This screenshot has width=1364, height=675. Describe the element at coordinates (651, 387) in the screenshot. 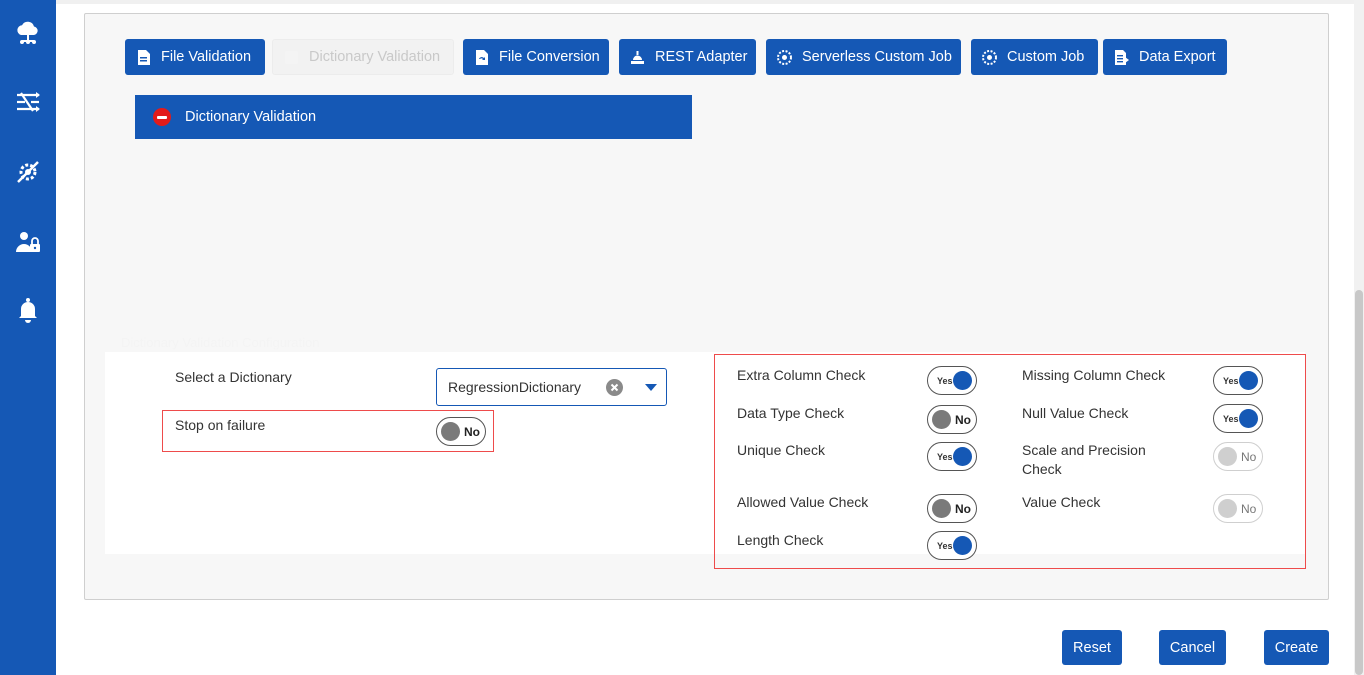

I see `chevron-down-icon` at that location.